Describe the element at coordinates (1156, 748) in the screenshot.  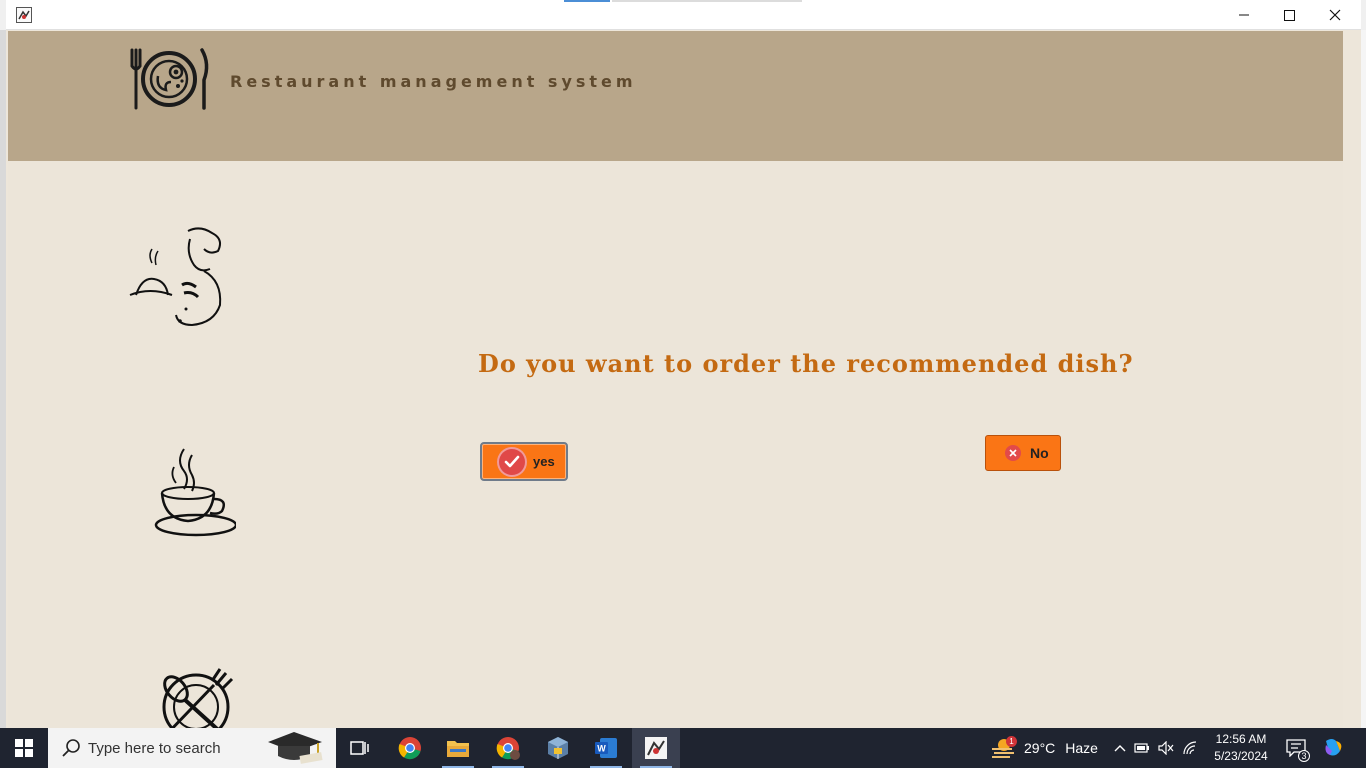
I see `system-tray` at that location.